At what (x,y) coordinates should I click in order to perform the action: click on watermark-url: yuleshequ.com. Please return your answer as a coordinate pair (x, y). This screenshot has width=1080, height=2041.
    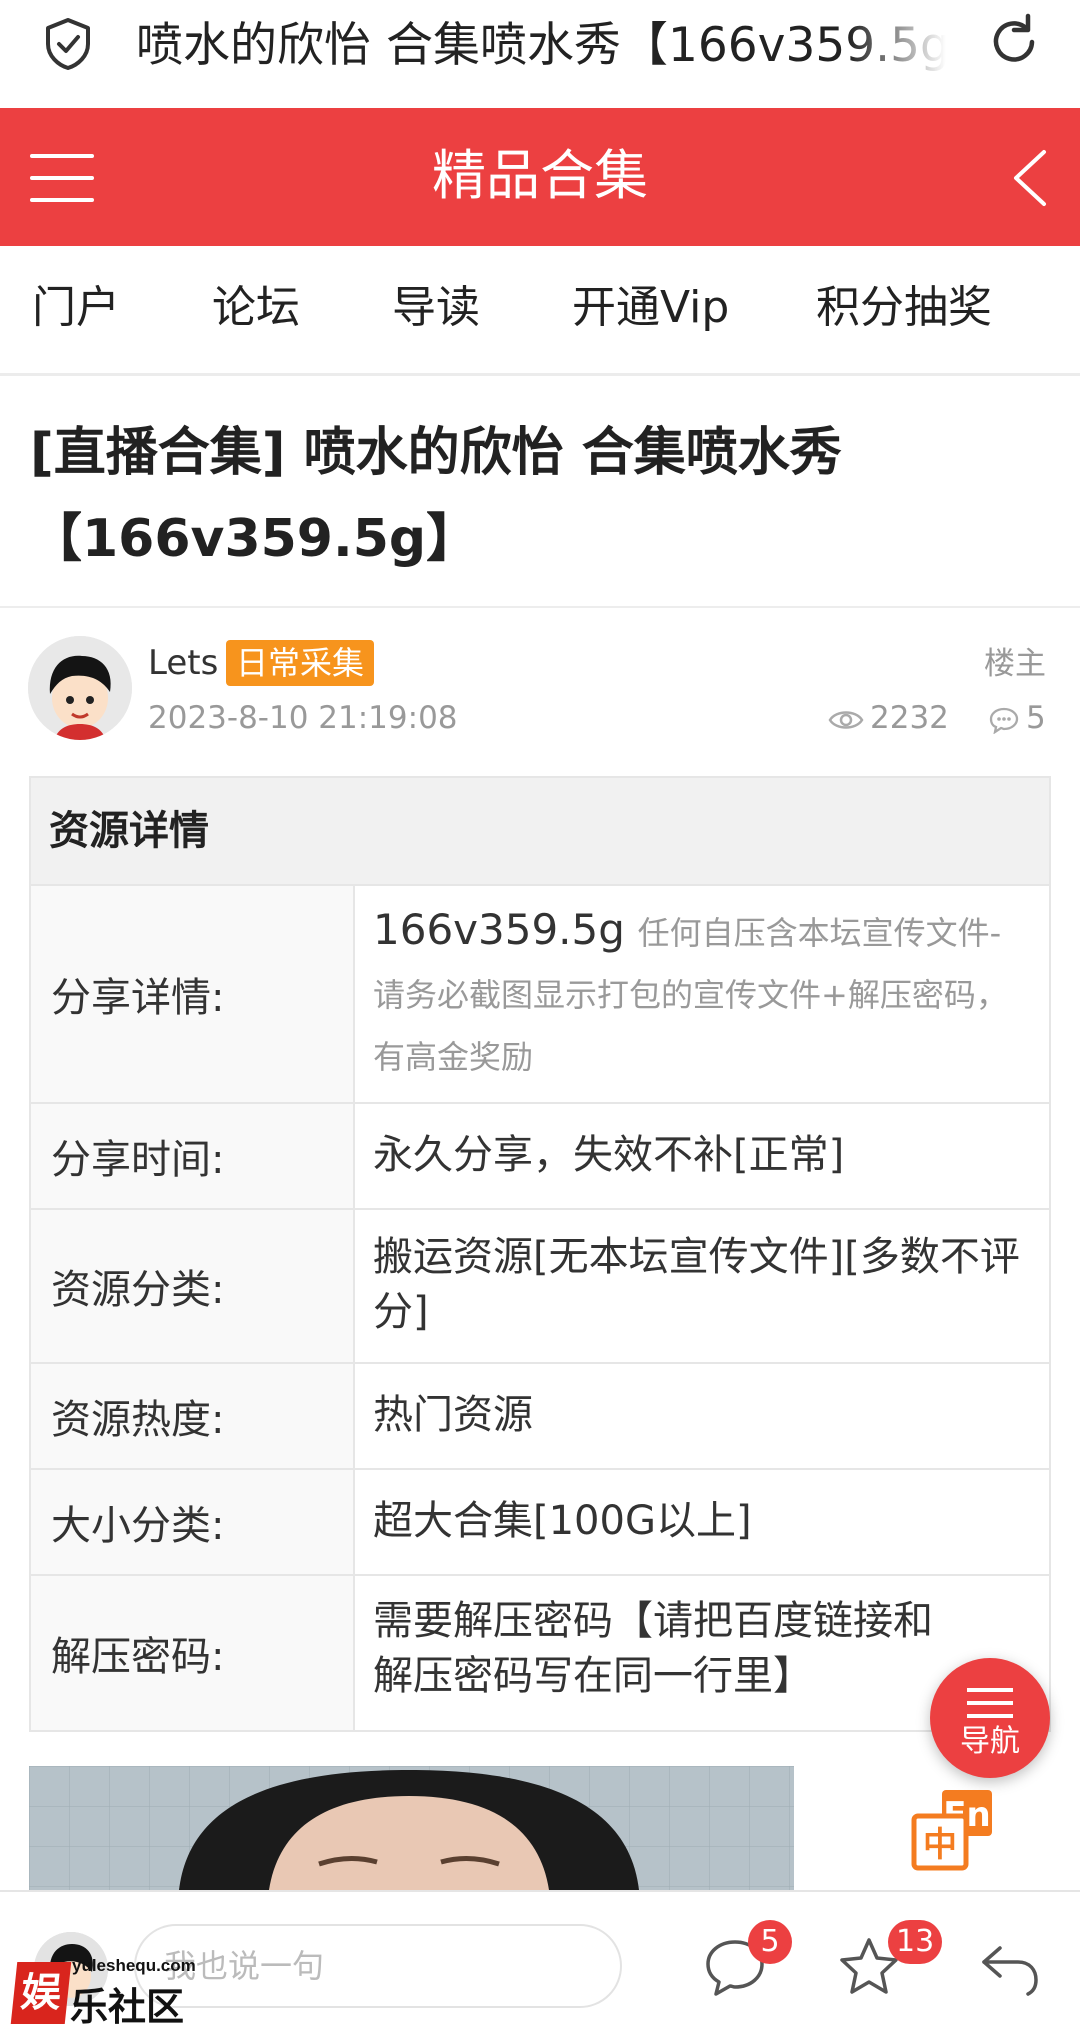
    Looking at the image, I should click on (134, 1965).